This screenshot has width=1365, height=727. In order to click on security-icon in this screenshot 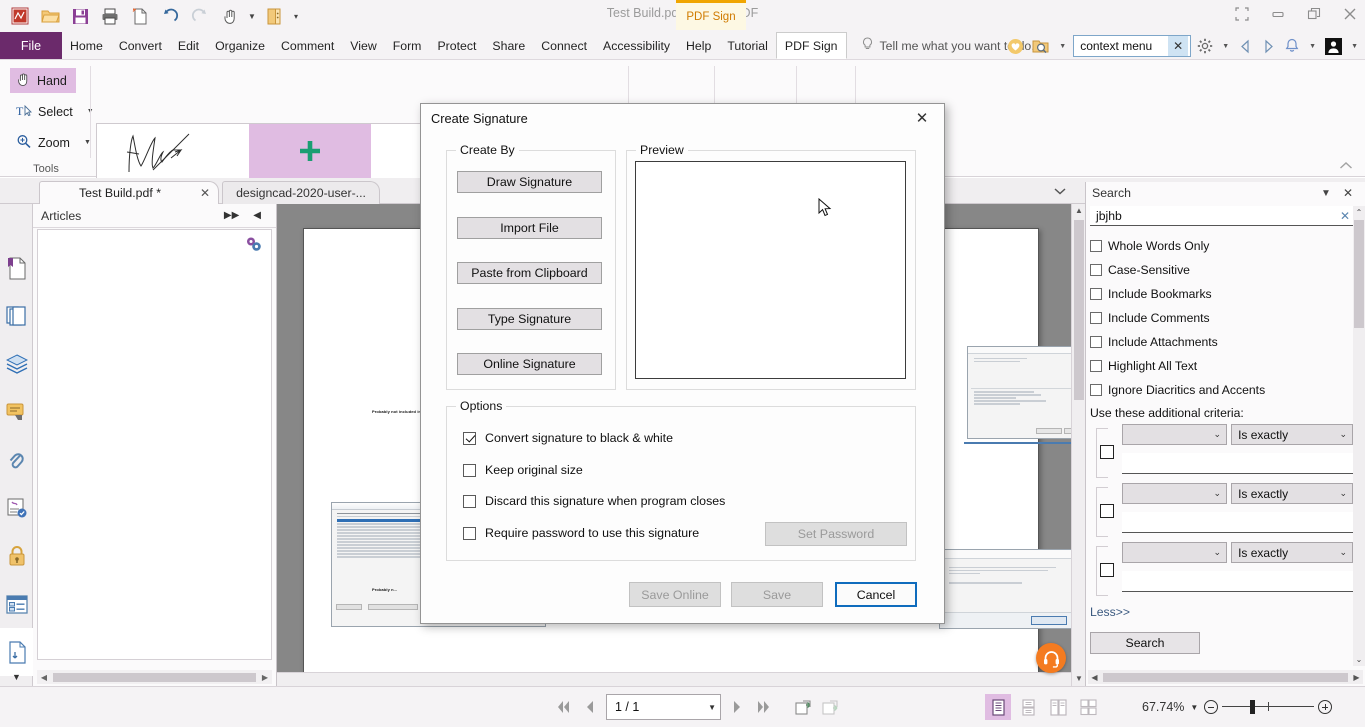, I will do `click(16, 556)`.